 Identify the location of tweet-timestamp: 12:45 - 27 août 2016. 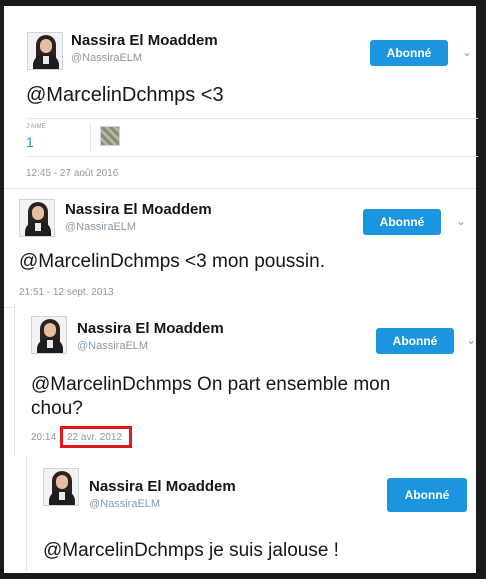
(72, 173).